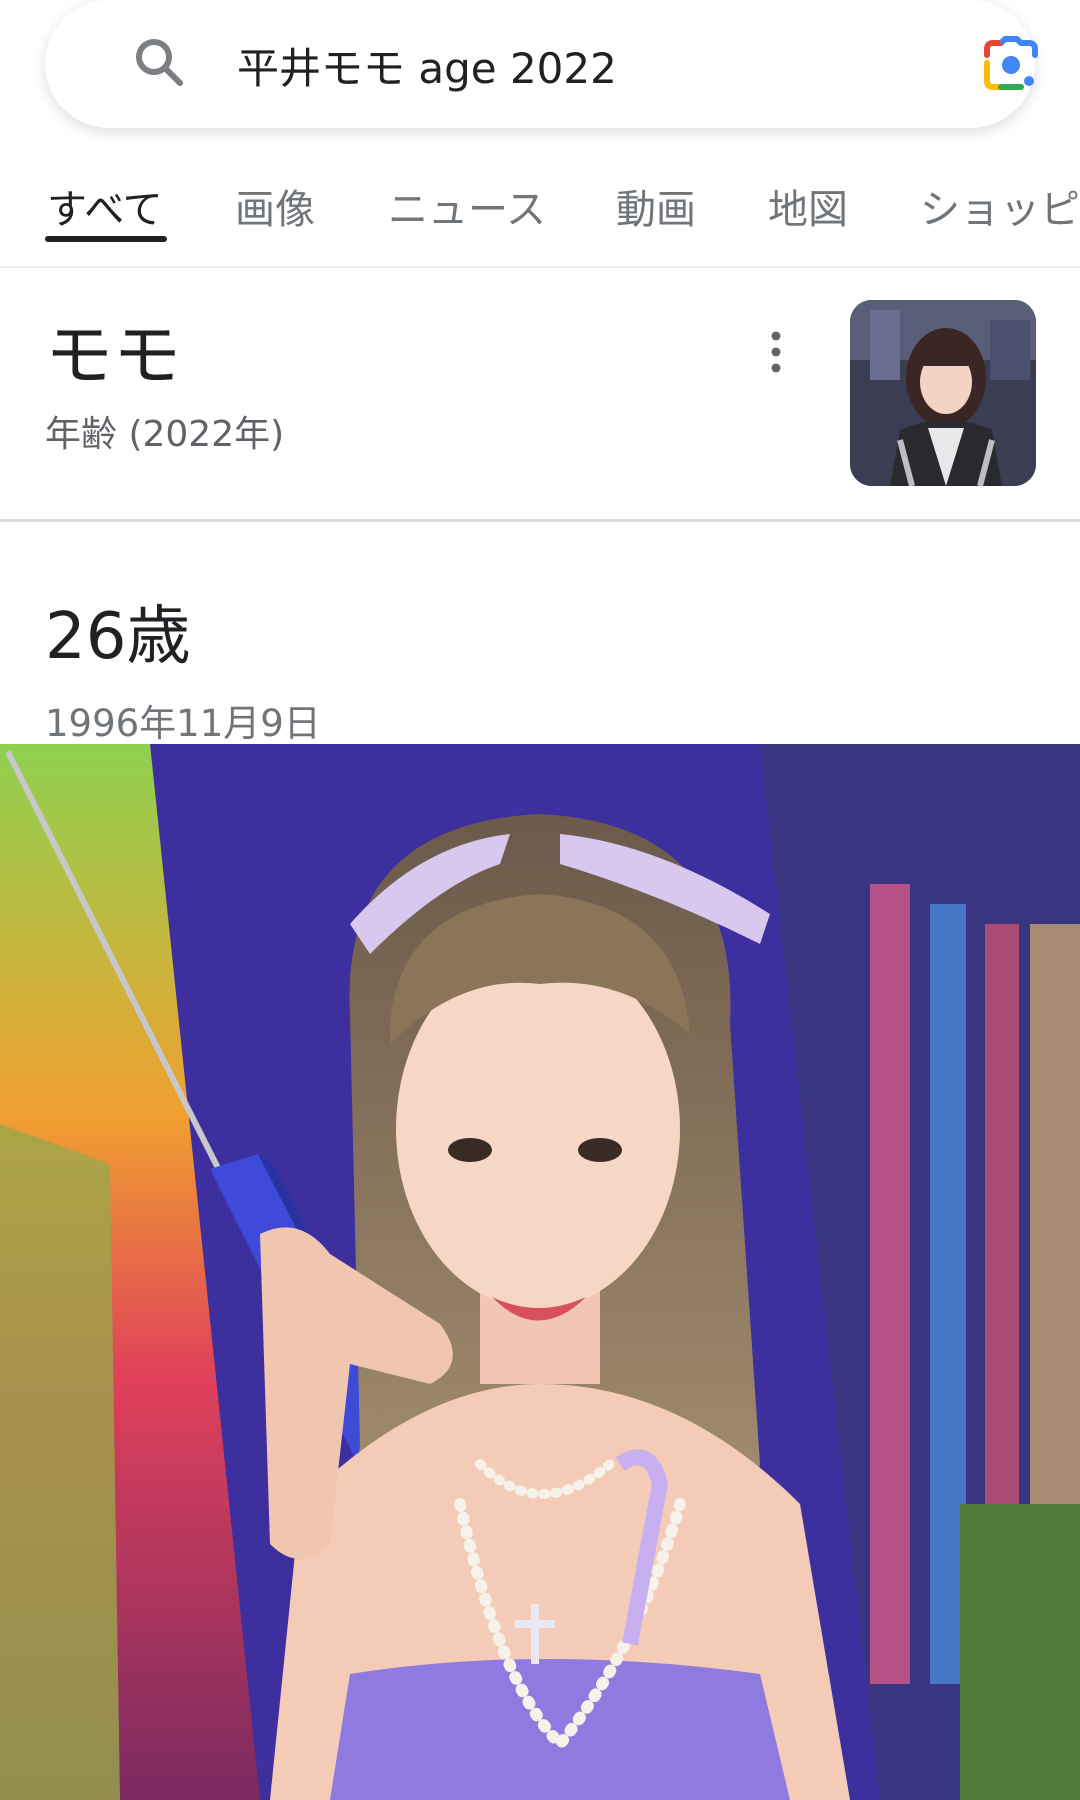 The height and width of the screenshot is (1800, 1080). What do you see at coordinates (467, 206) in the screenshot?
I see `tab-news: ニュース` at bounding box center [467, 206].